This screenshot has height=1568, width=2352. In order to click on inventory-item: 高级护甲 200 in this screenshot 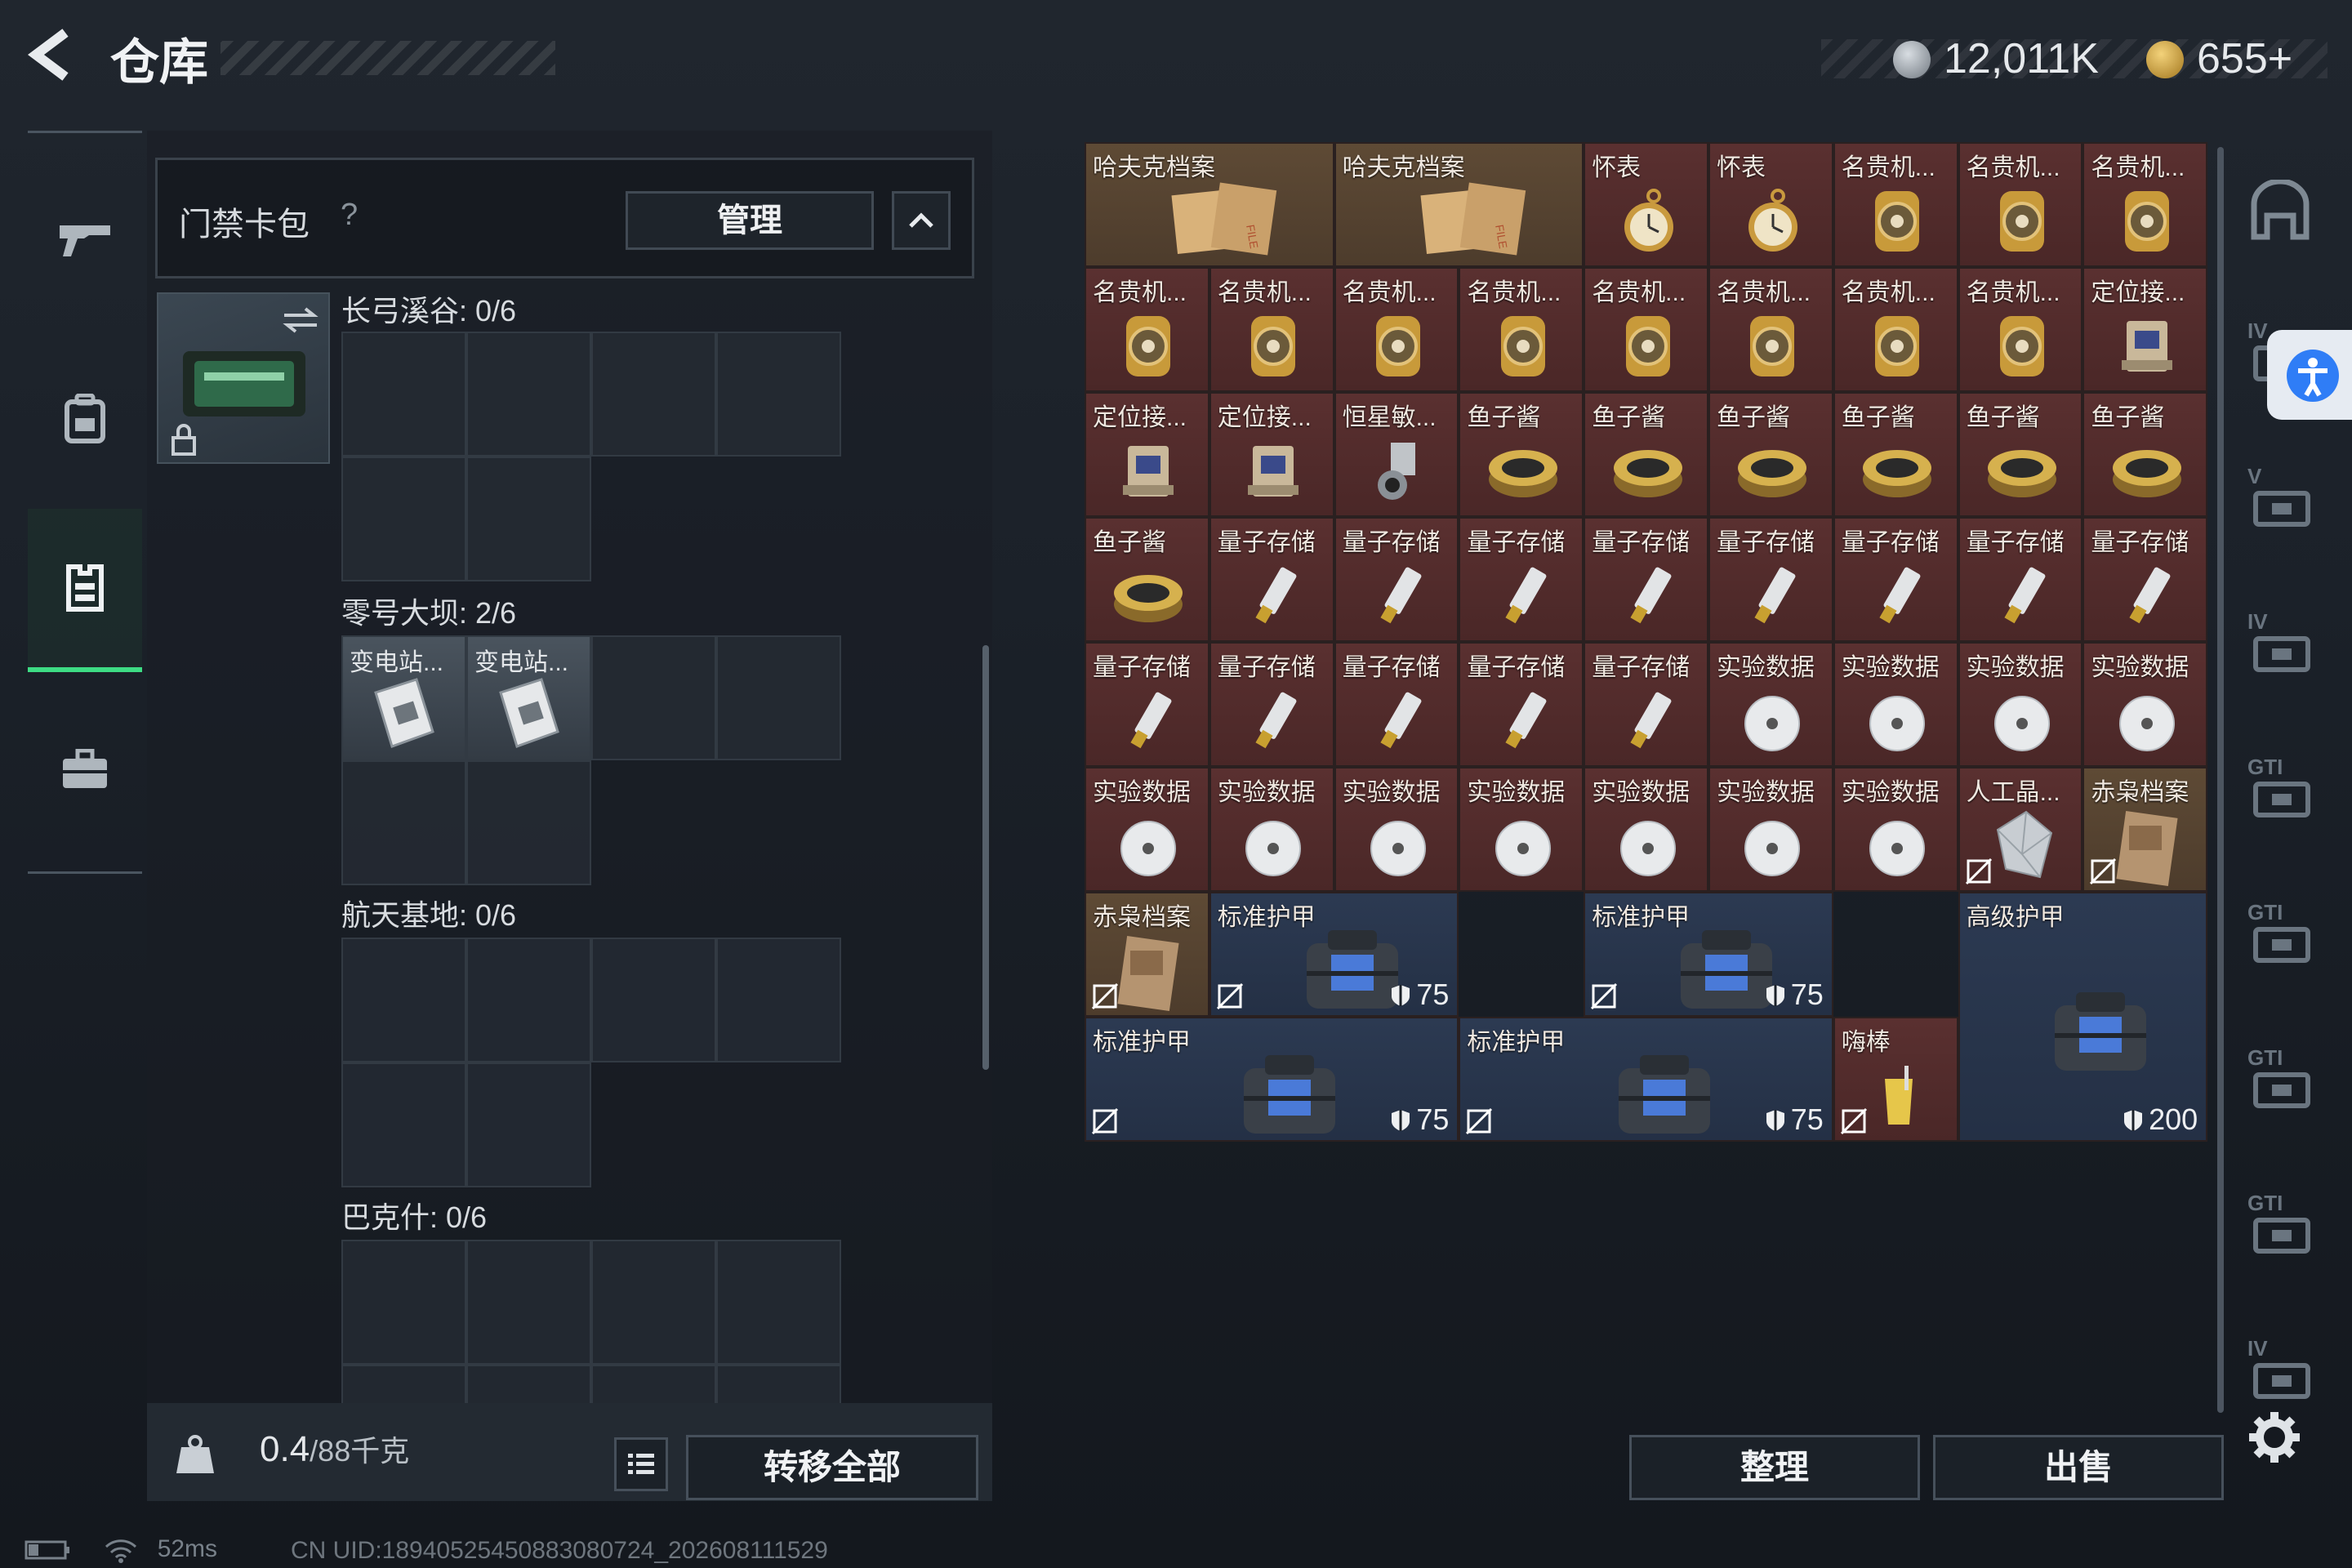, I will do `click(2083, 1017)`.